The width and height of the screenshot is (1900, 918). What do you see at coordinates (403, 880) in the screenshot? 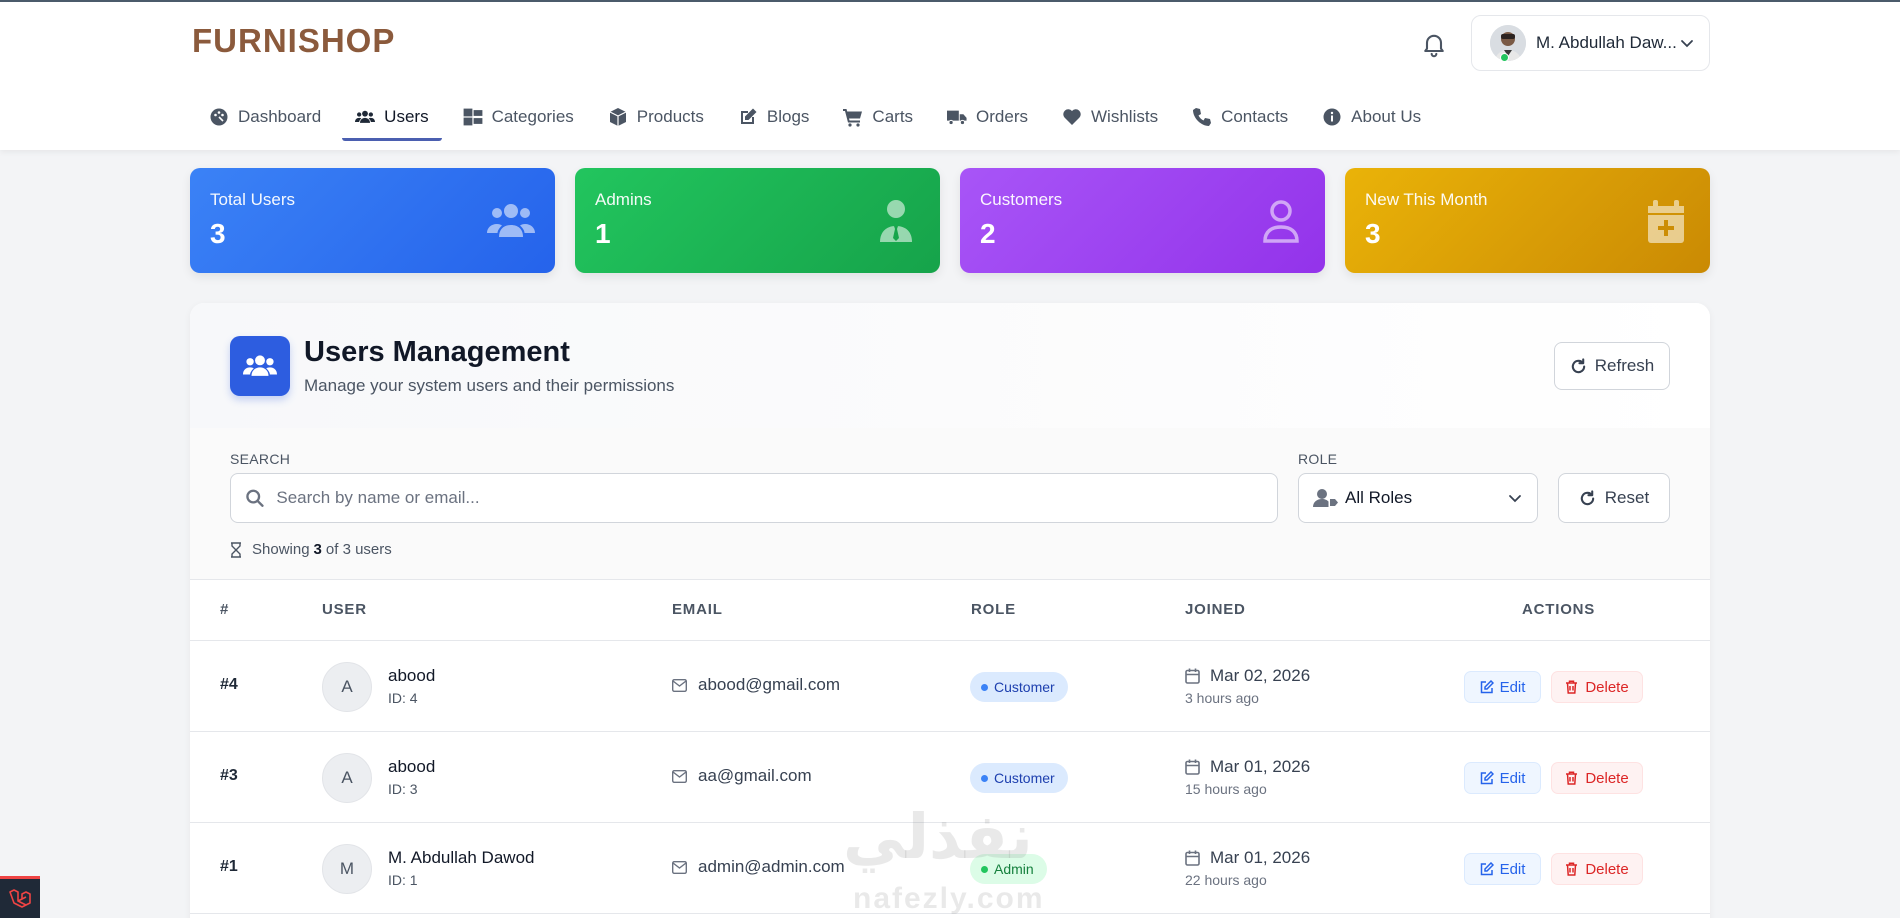
I see `user-id: ID: 1` at bounding box center [403, 880].